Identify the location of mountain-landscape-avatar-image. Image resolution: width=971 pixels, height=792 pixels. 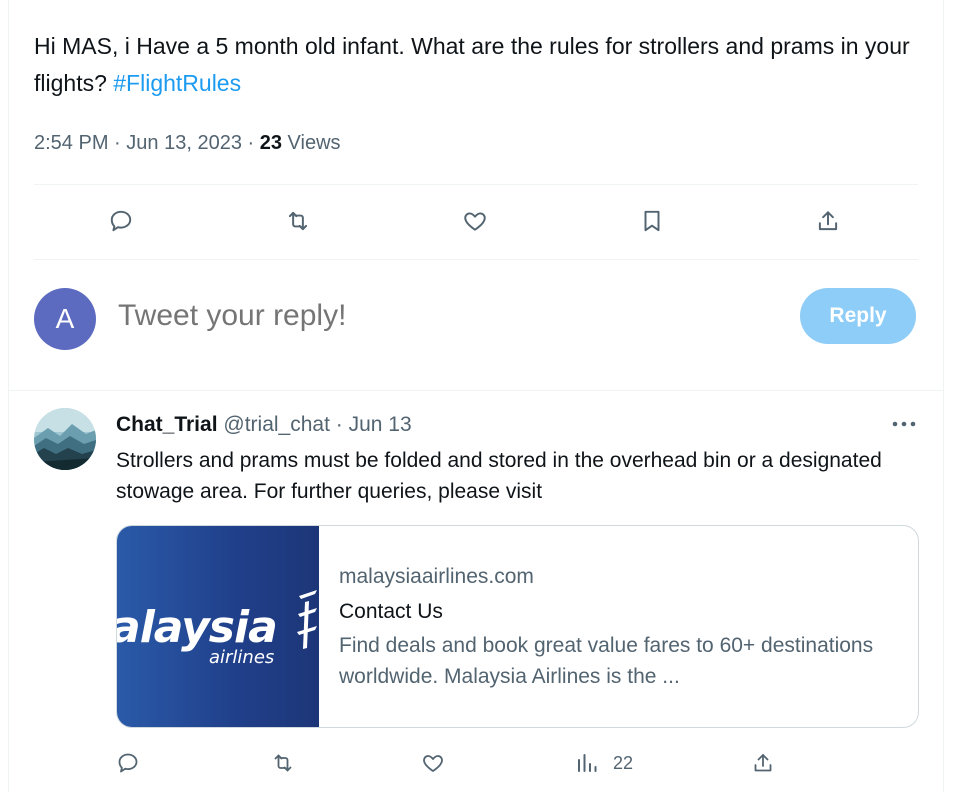
(65, 439).